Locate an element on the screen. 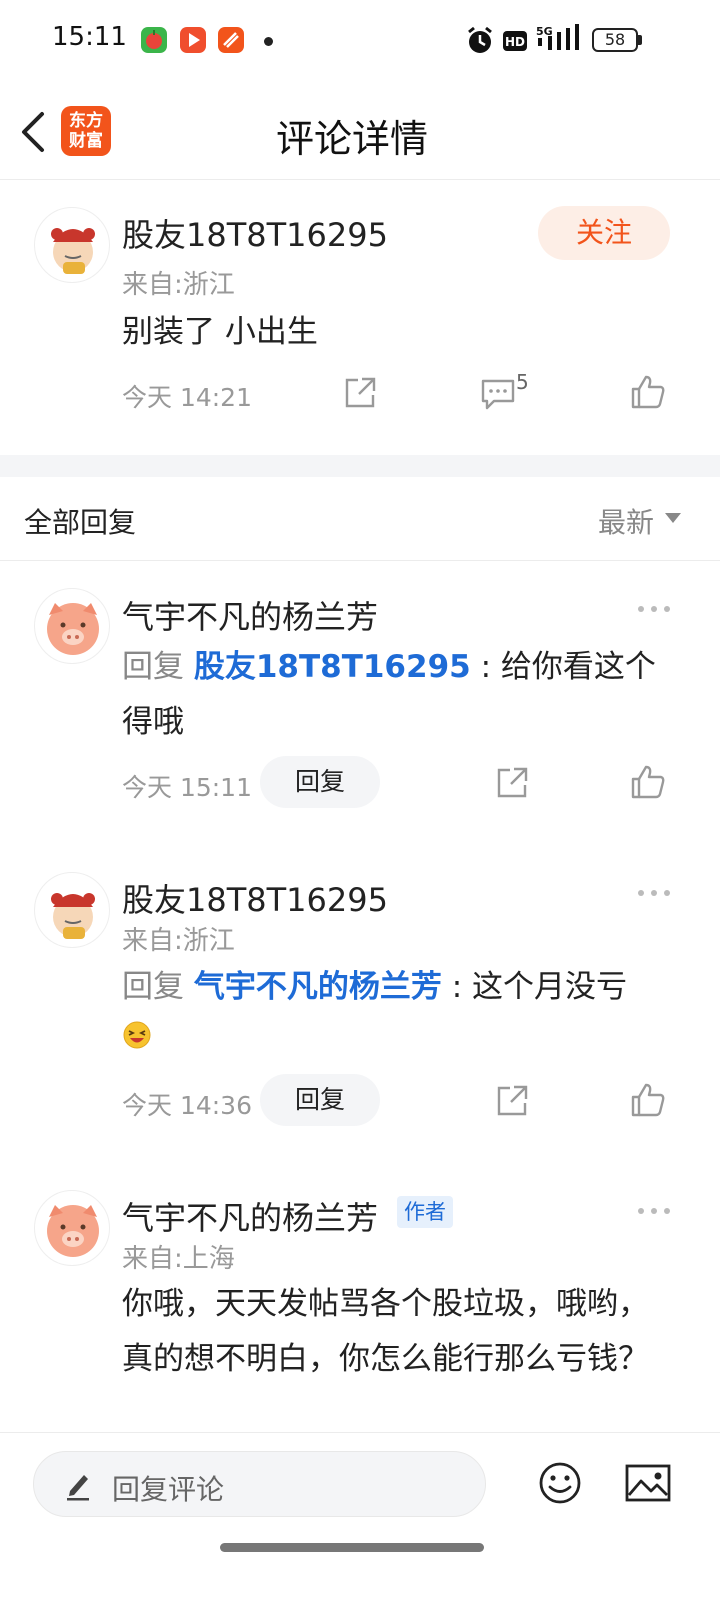 Image resolution: width=720 pixels, height=1604 pixels. sort-dropdown: 最新 is located at coordinates (626, 521).